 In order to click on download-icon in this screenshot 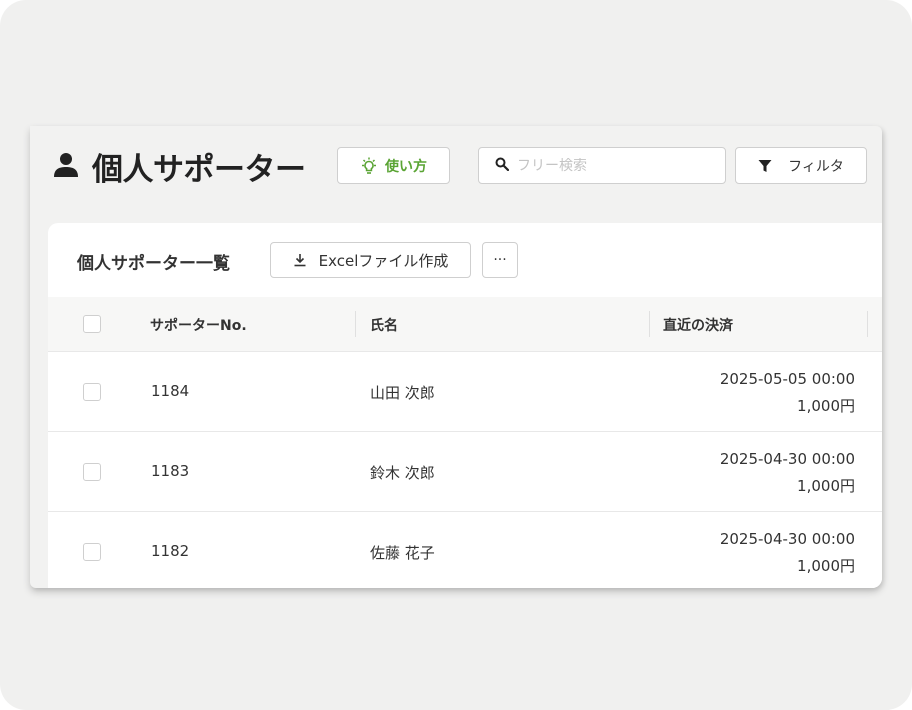, I will do `click(300, 260)`.